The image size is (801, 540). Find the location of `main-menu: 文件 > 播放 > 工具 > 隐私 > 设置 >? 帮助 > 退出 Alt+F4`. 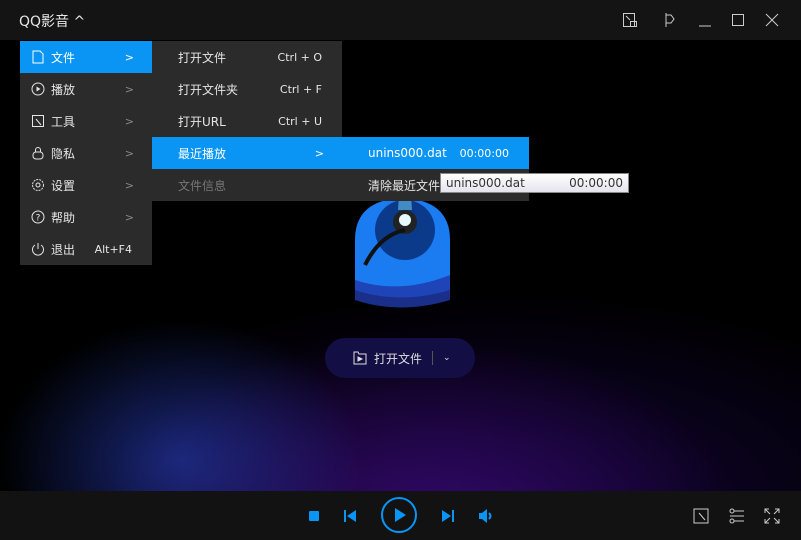

main-menu: 文件 > 播放 > 工具 > 隐私 > 设置 >? 帮助 > 退出 Alt+F4 is located at coordinates (86, 153).